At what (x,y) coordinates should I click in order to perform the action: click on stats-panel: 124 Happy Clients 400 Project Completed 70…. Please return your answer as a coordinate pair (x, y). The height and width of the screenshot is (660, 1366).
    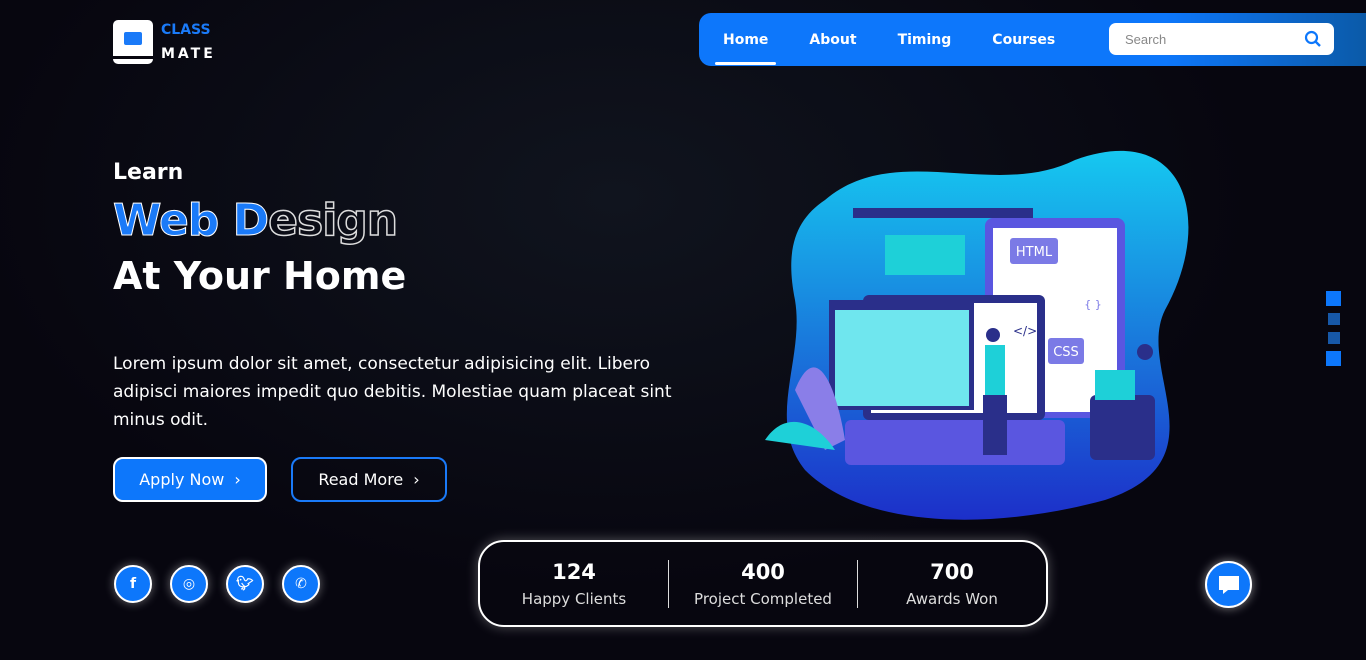
    Looking at the image, I should click on (763, 583).